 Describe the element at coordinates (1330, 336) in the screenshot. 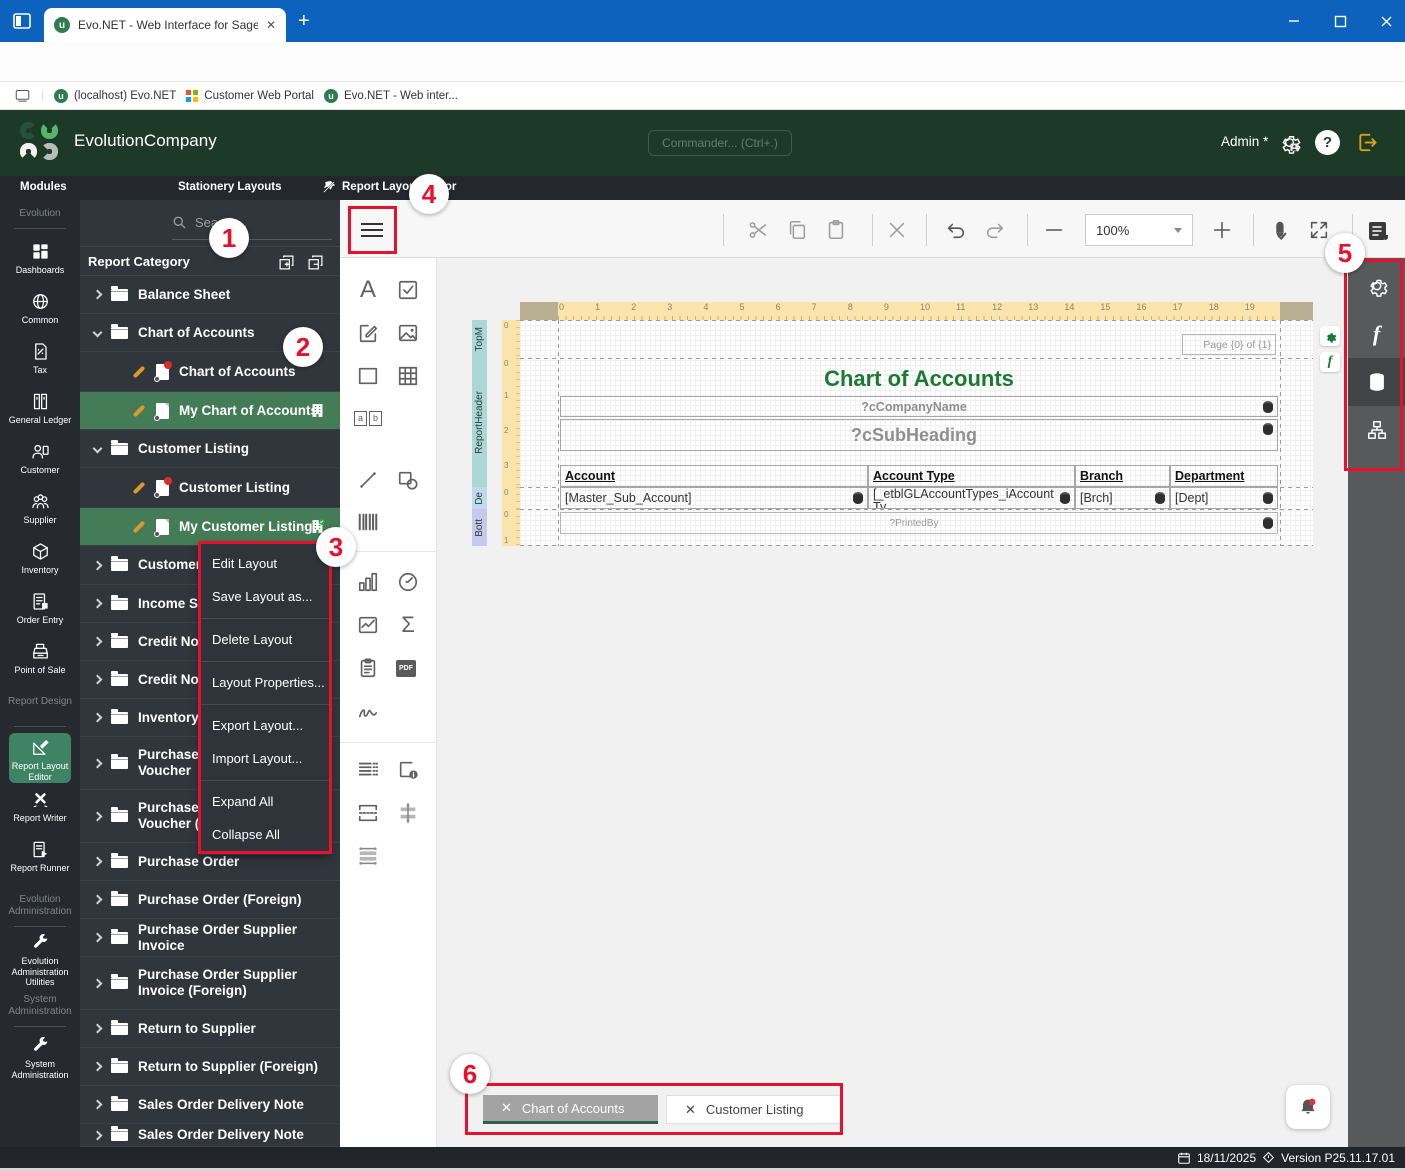

I see `band-settings-gear-icon` at that location.